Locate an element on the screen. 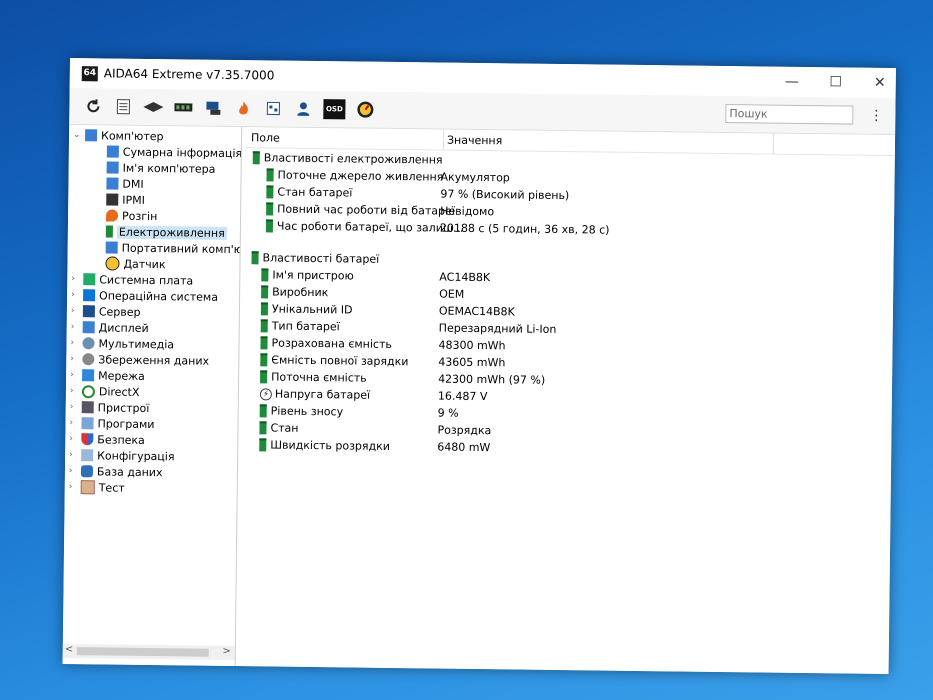 Image resolution: width=933 pixels, height=700 pixels. more-options-icon: ⋮ is located at coordinates (876, 116).